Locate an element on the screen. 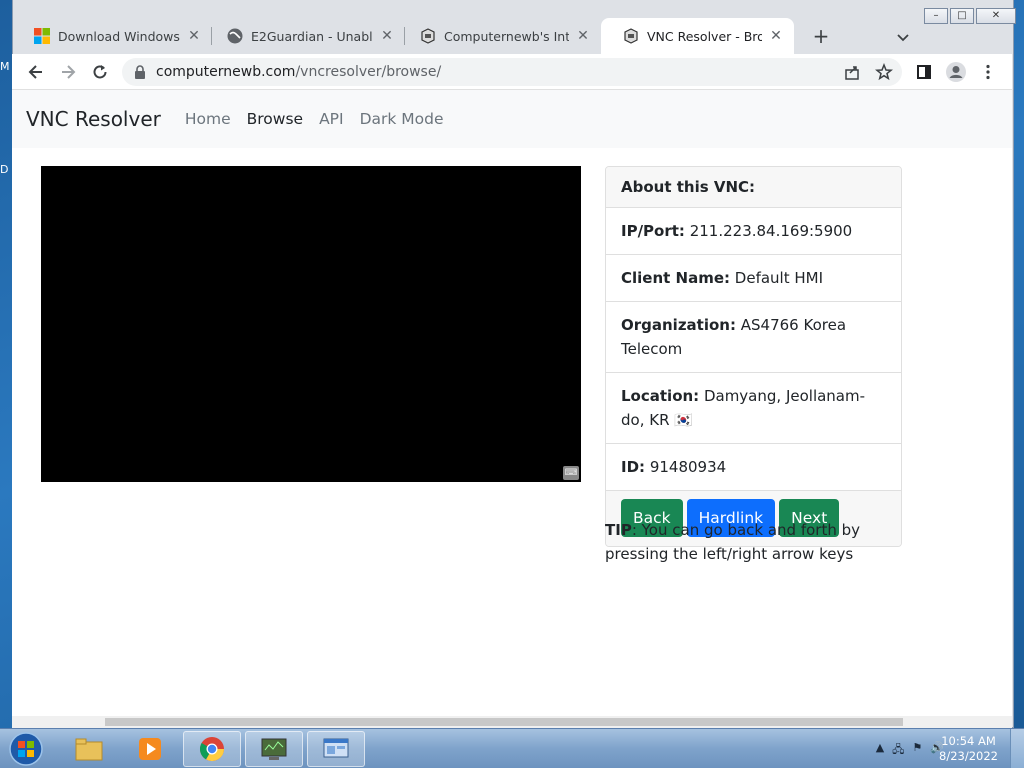 The width and height of the screenshot is (1024, 768). arrow-left-icon is located at coordinates (35, 72).